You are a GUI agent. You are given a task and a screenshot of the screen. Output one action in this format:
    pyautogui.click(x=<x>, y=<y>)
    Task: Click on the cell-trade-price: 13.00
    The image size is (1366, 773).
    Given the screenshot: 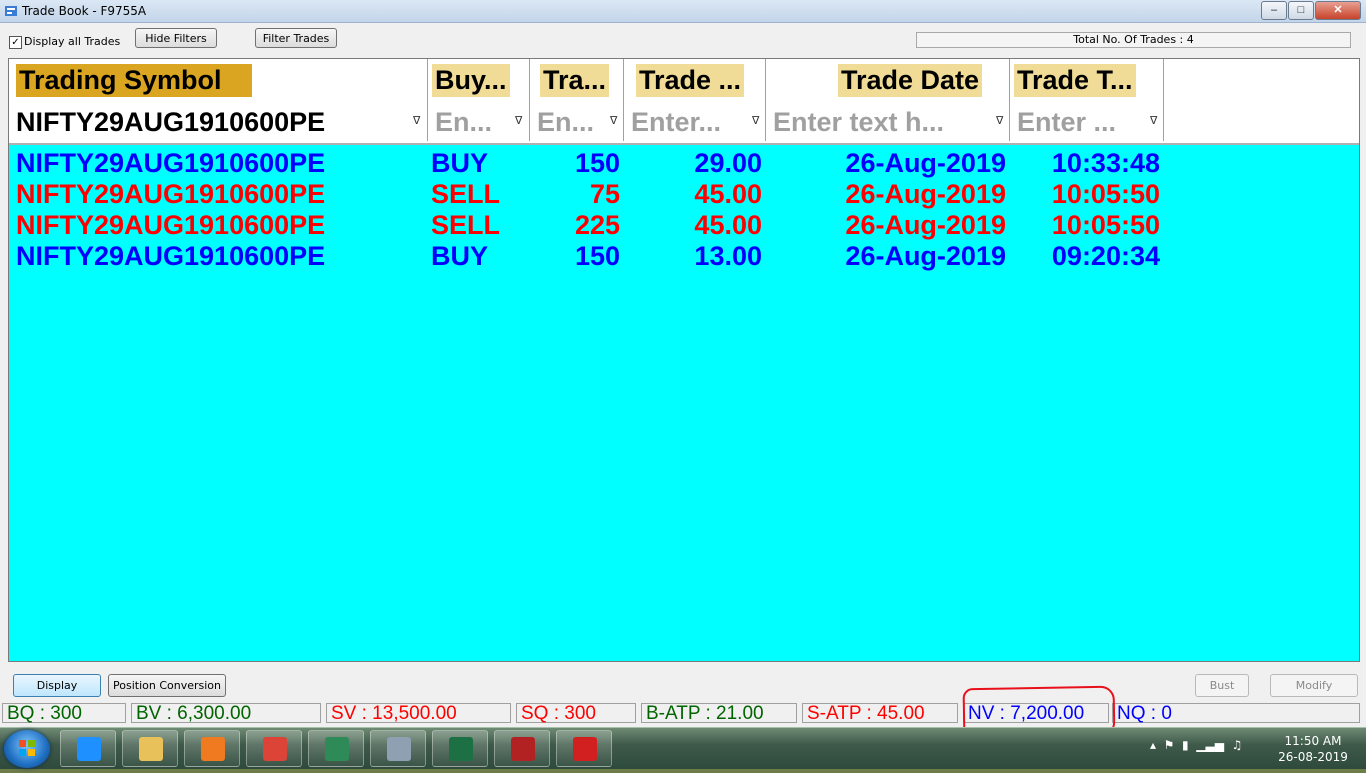 What is the action you would take?
    pyautogui.click(x=728, y=256)
    